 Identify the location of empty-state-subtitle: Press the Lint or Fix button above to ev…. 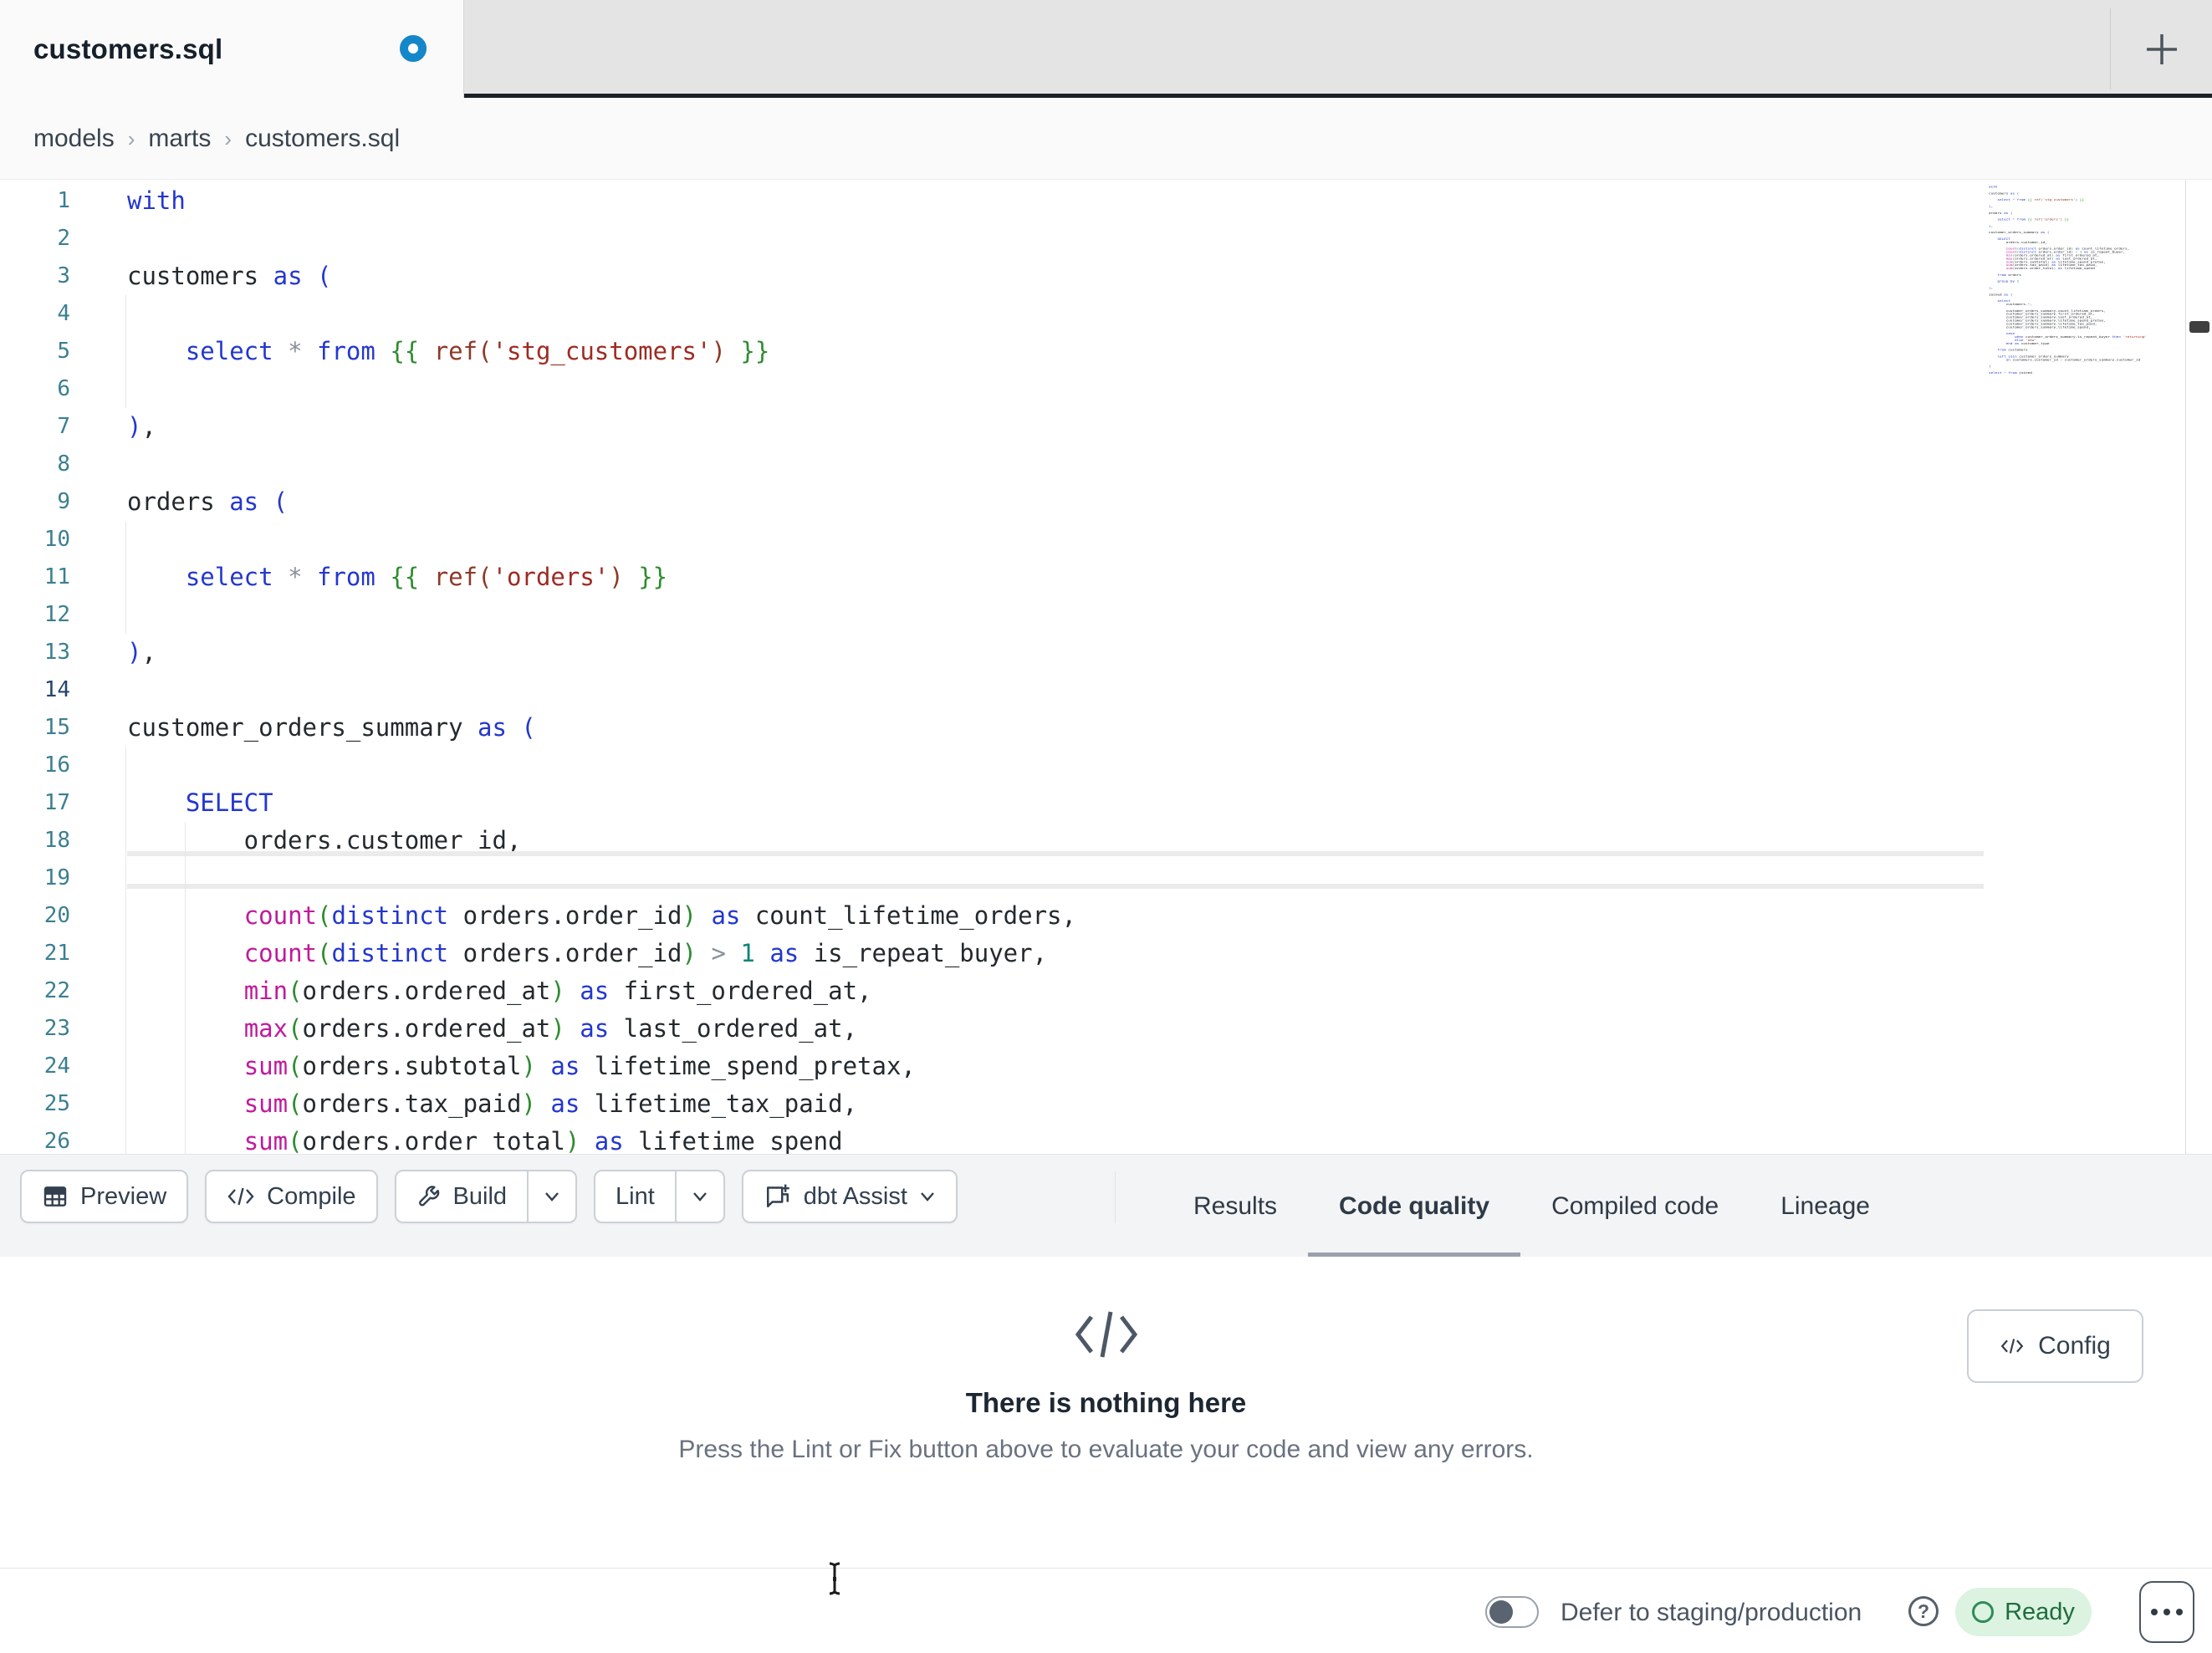
(1106, 1449).